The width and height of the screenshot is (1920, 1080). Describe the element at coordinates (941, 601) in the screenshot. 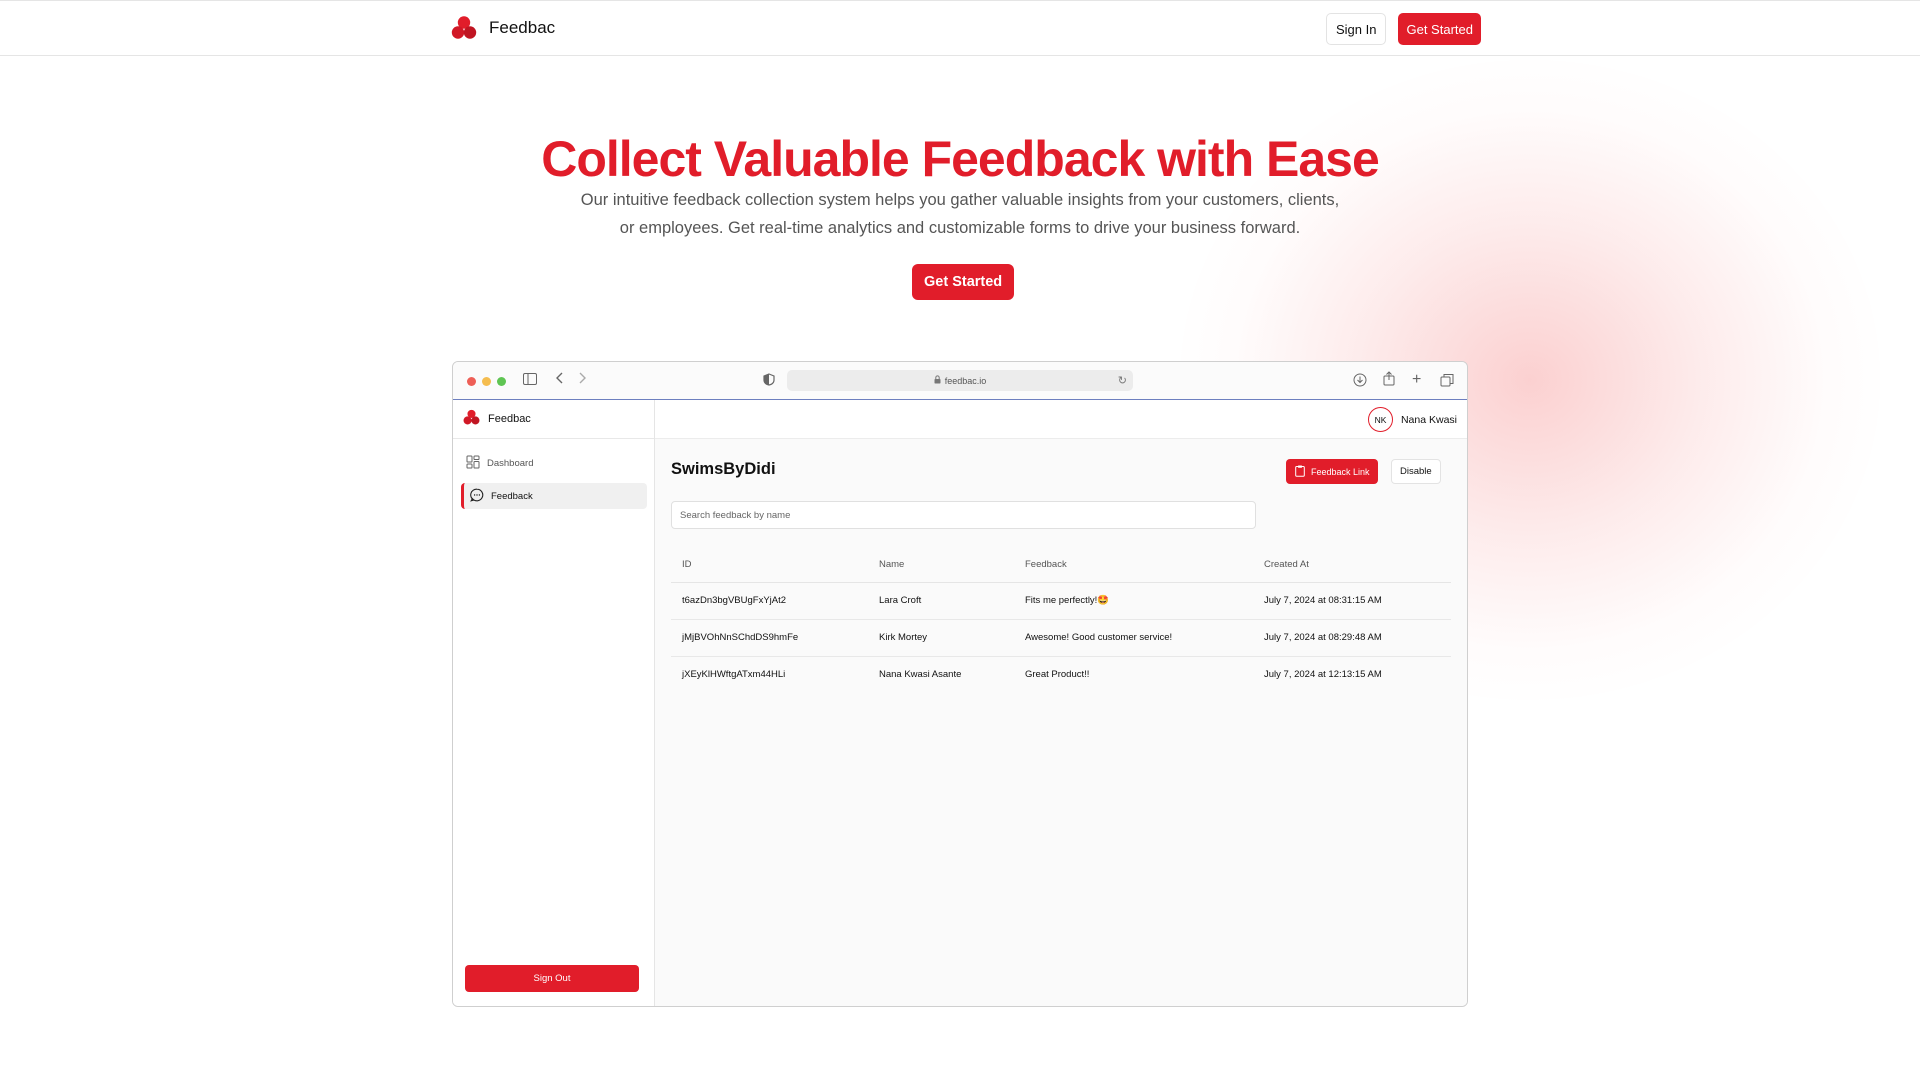

I see `cell-name: Lara Croft` at that location.